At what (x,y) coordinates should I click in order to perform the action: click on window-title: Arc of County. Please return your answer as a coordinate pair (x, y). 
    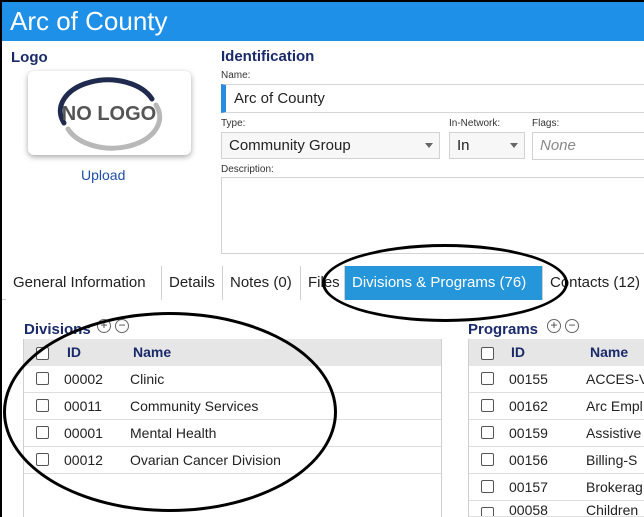
    Looking at the image, I should click on (323, 21).